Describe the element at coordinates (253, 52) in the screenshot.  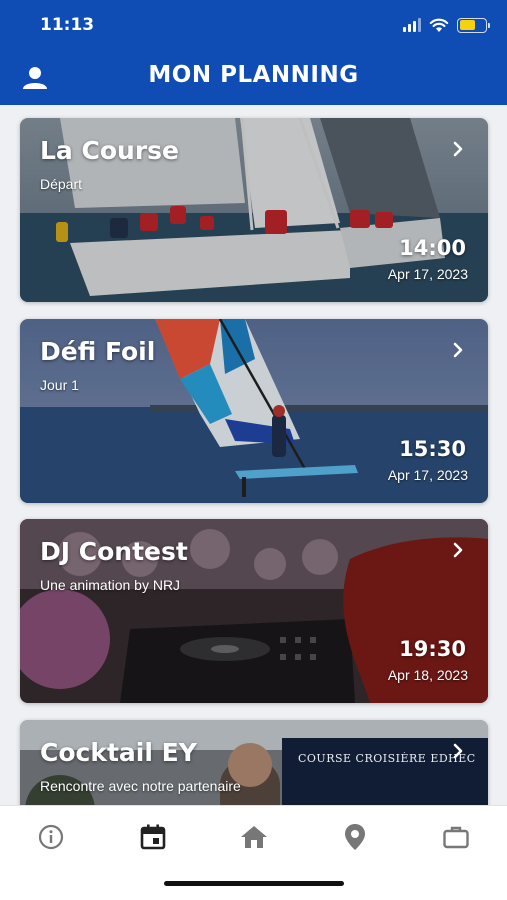
I see `header-bar: 11:13 MON PLANNING` at that location.